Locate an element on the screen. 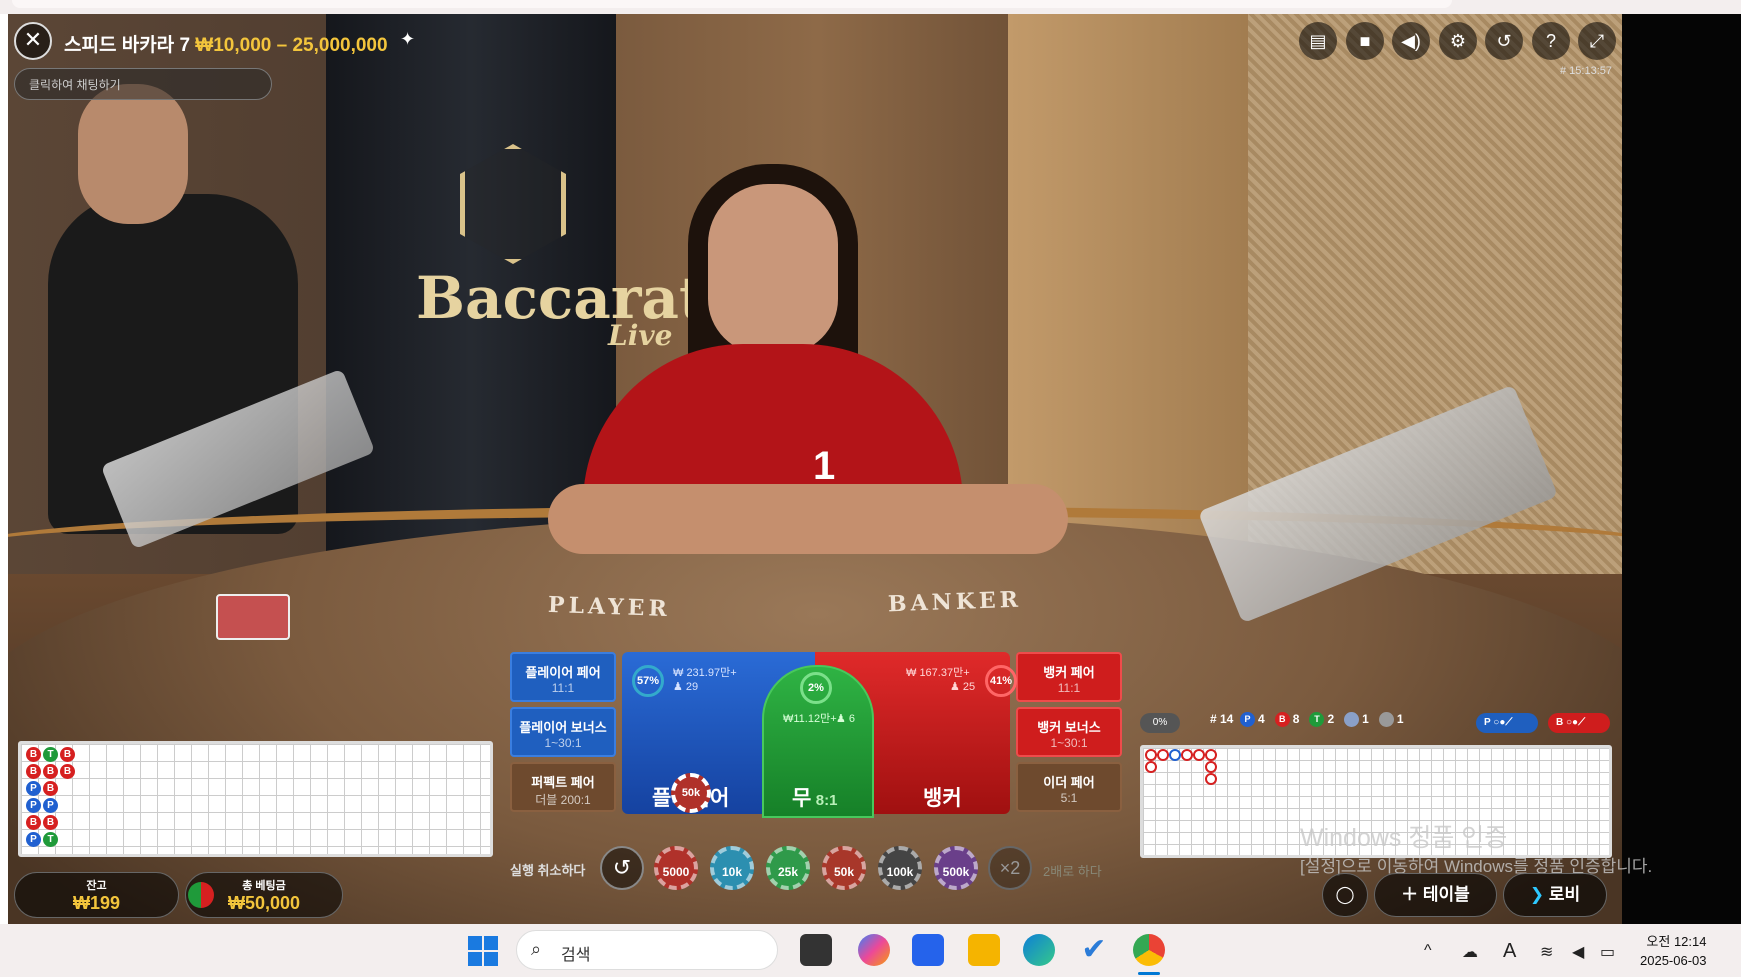 The width and height of the screenshot is (1741, 977). banker-predict-button: B ○●⟋ is located at coordinates (1579, 723).